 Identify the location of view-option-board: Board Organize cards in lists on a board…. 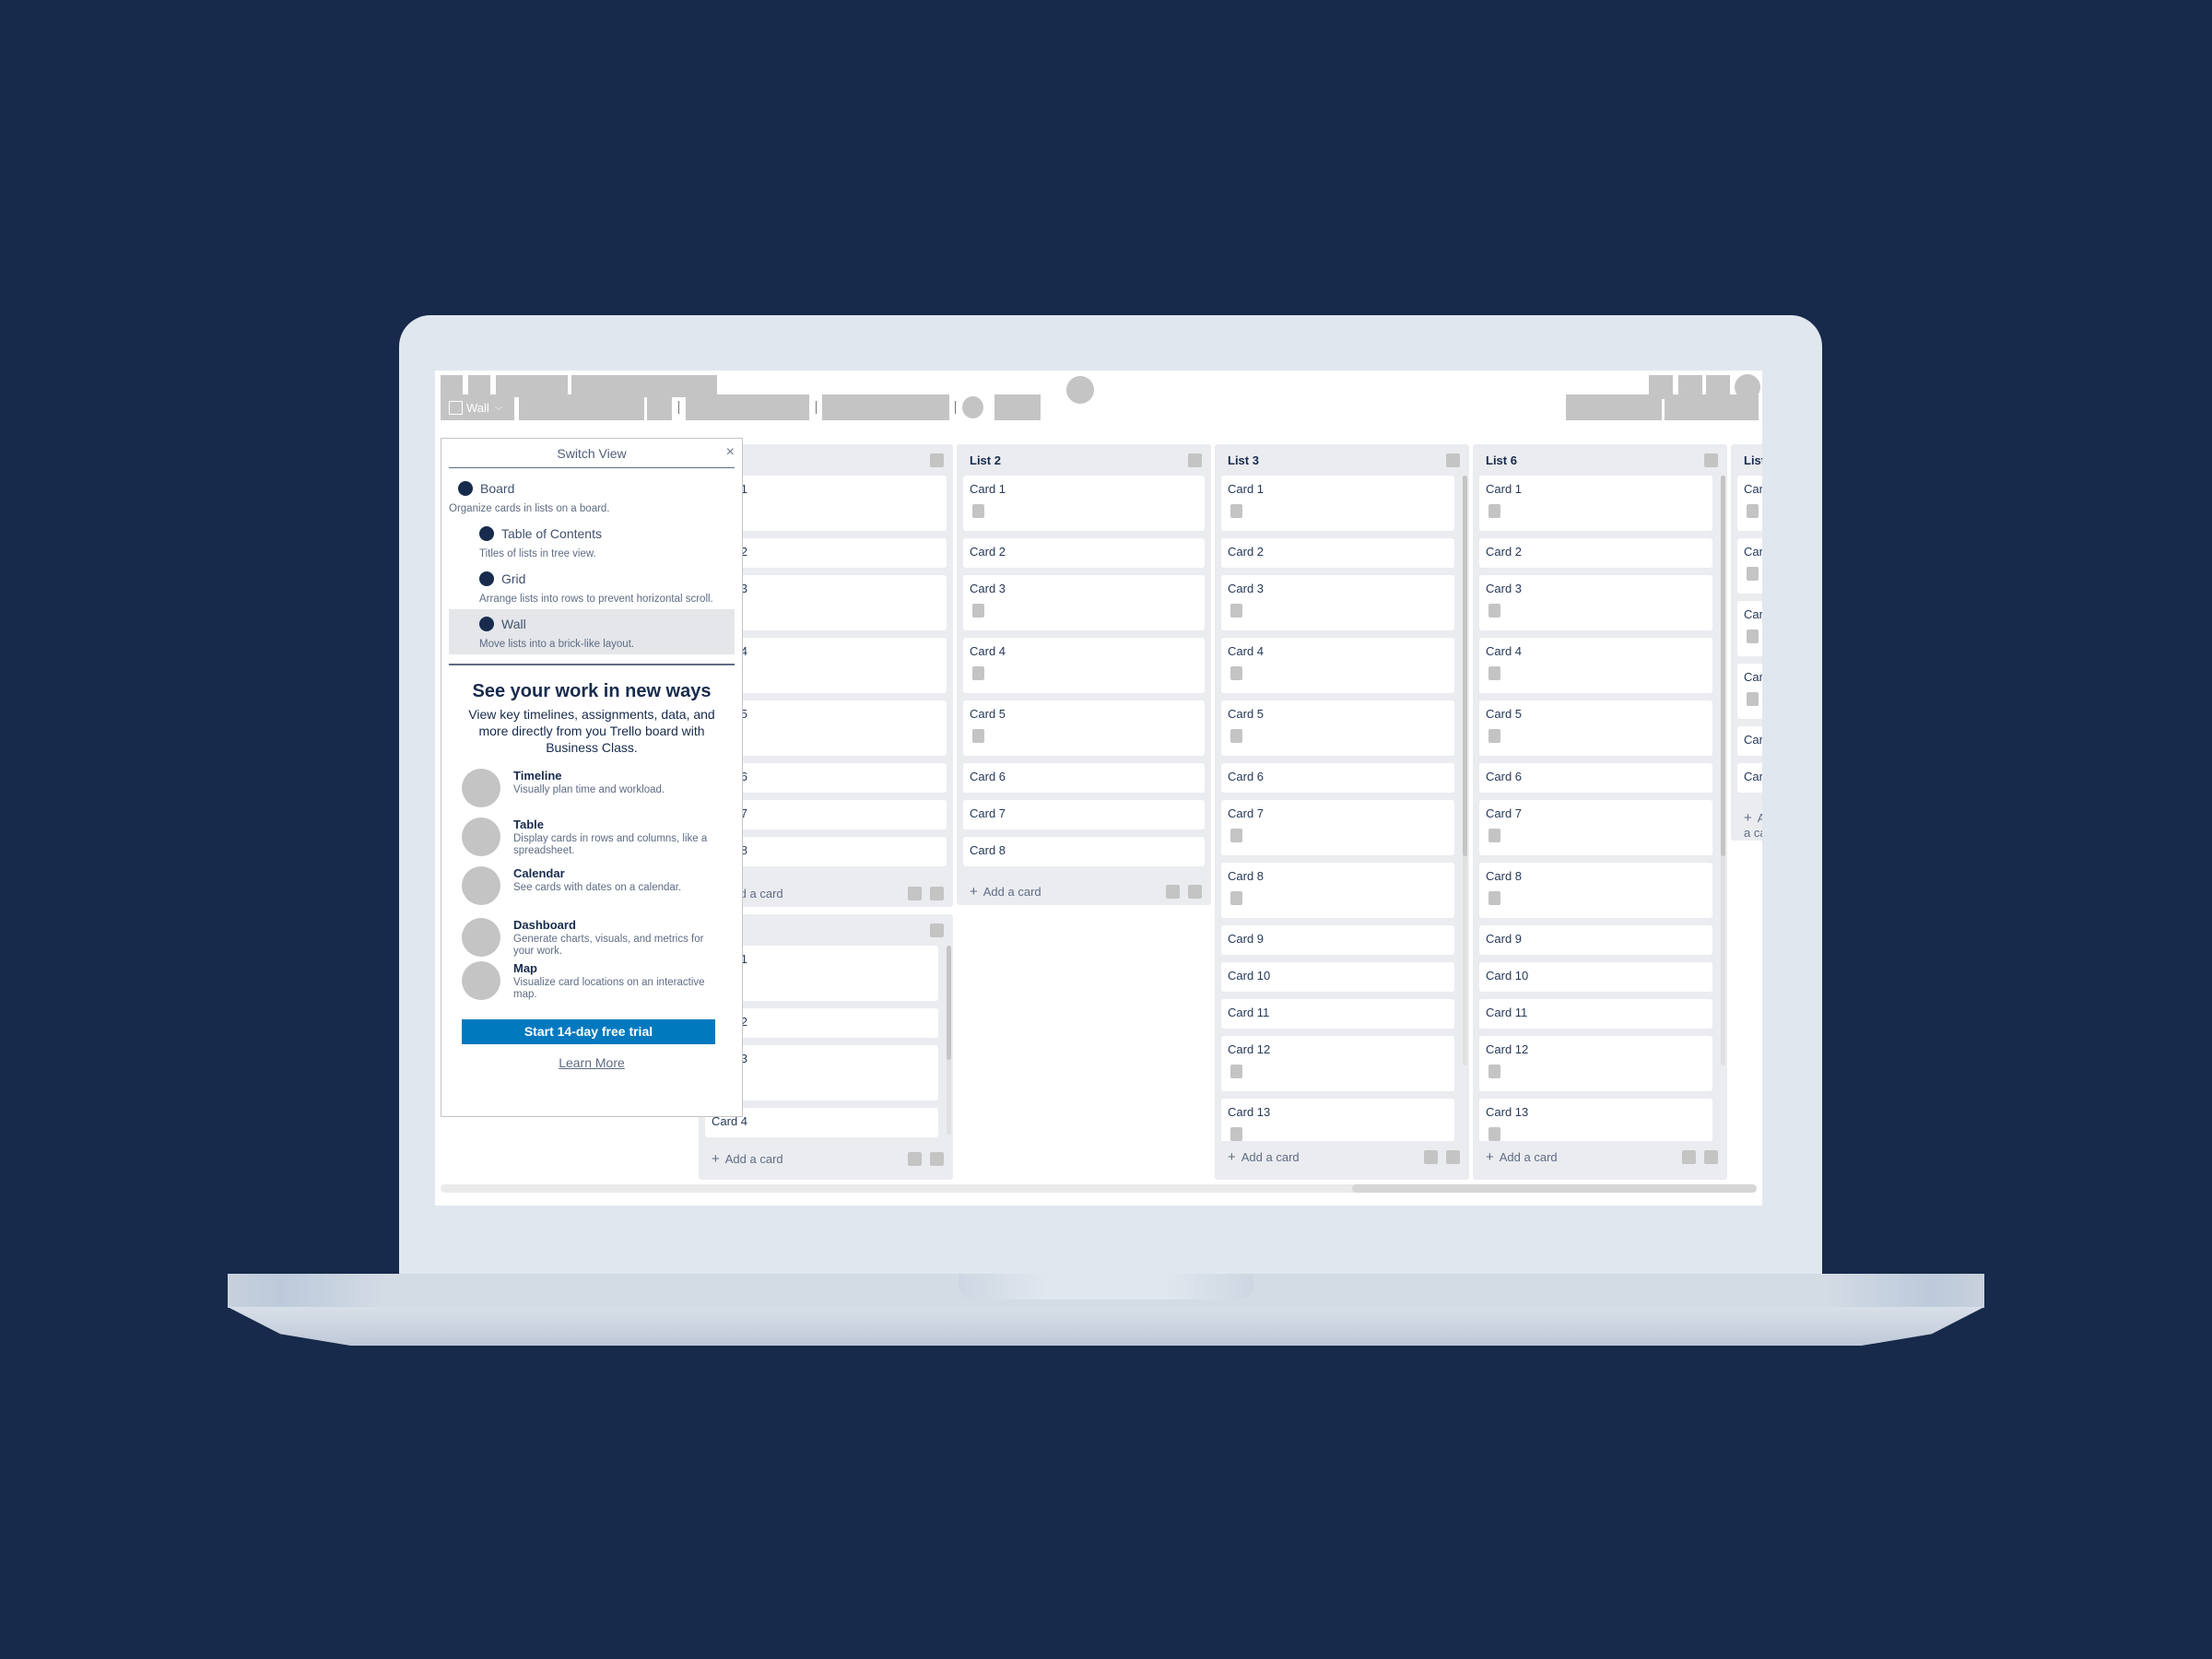
(592, 496).